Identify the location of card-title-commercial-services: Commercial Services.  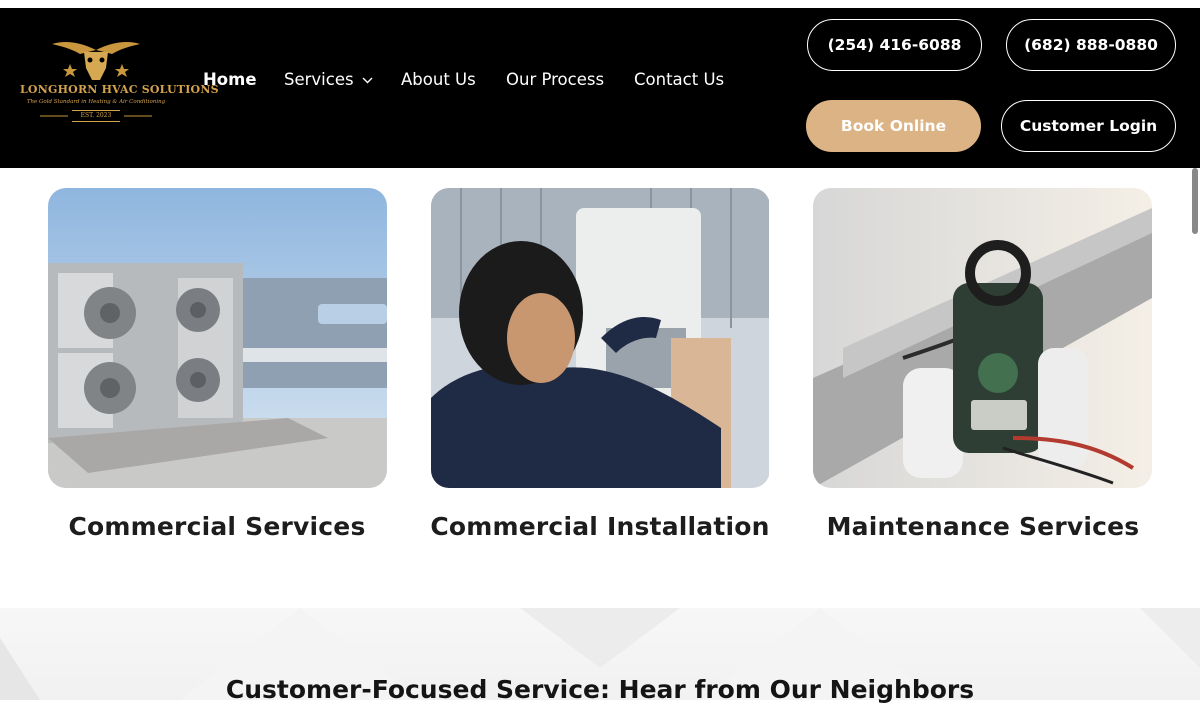
(217, 526).